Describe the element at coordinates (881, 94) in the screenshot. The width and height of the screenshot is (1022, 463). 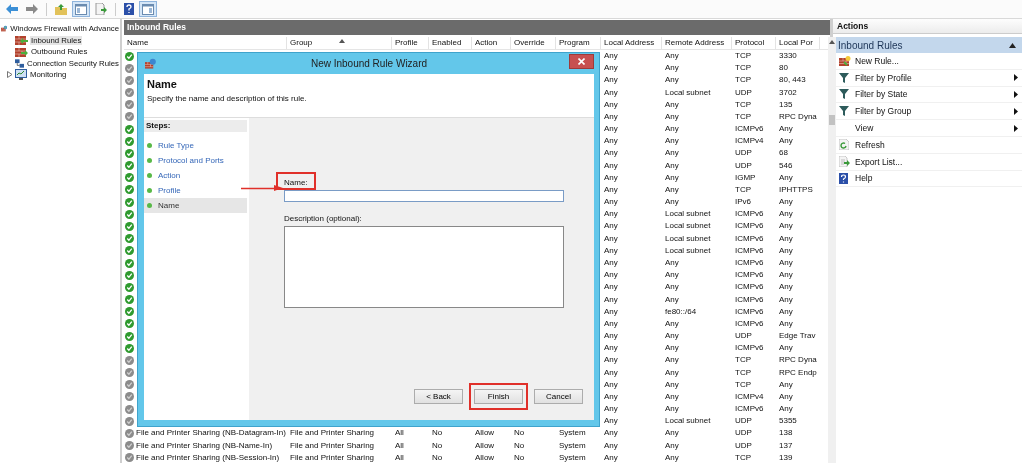
I see `action-item: Filter by State` at that location.